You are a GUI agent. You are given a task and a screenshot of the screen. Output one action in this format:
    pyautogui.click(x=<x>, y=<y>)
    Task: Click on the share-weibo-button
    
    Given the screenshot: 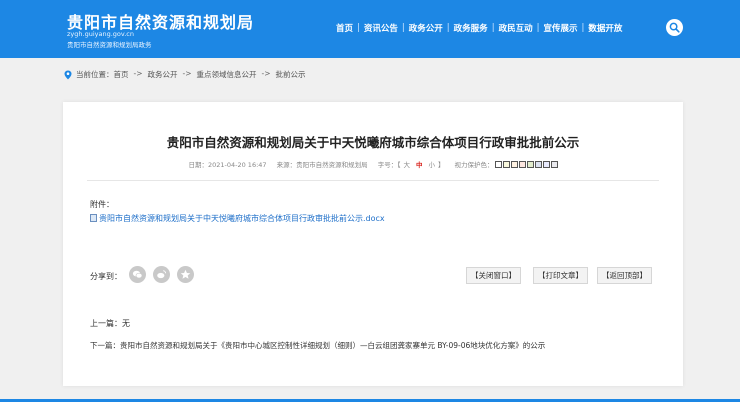 What is the action you would take?
    pyautogui.click(x=161, y=274)
    